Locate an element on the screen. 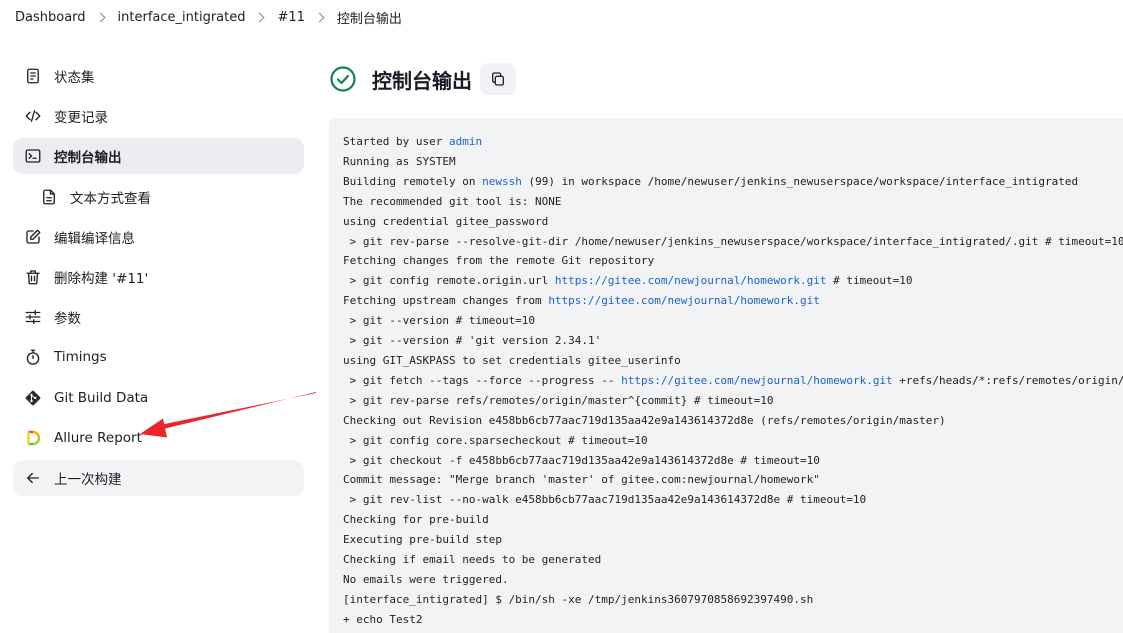 The width and height of the screenshot is (1123, 633). stopwatch-icon is located at coordinates (33, 357).